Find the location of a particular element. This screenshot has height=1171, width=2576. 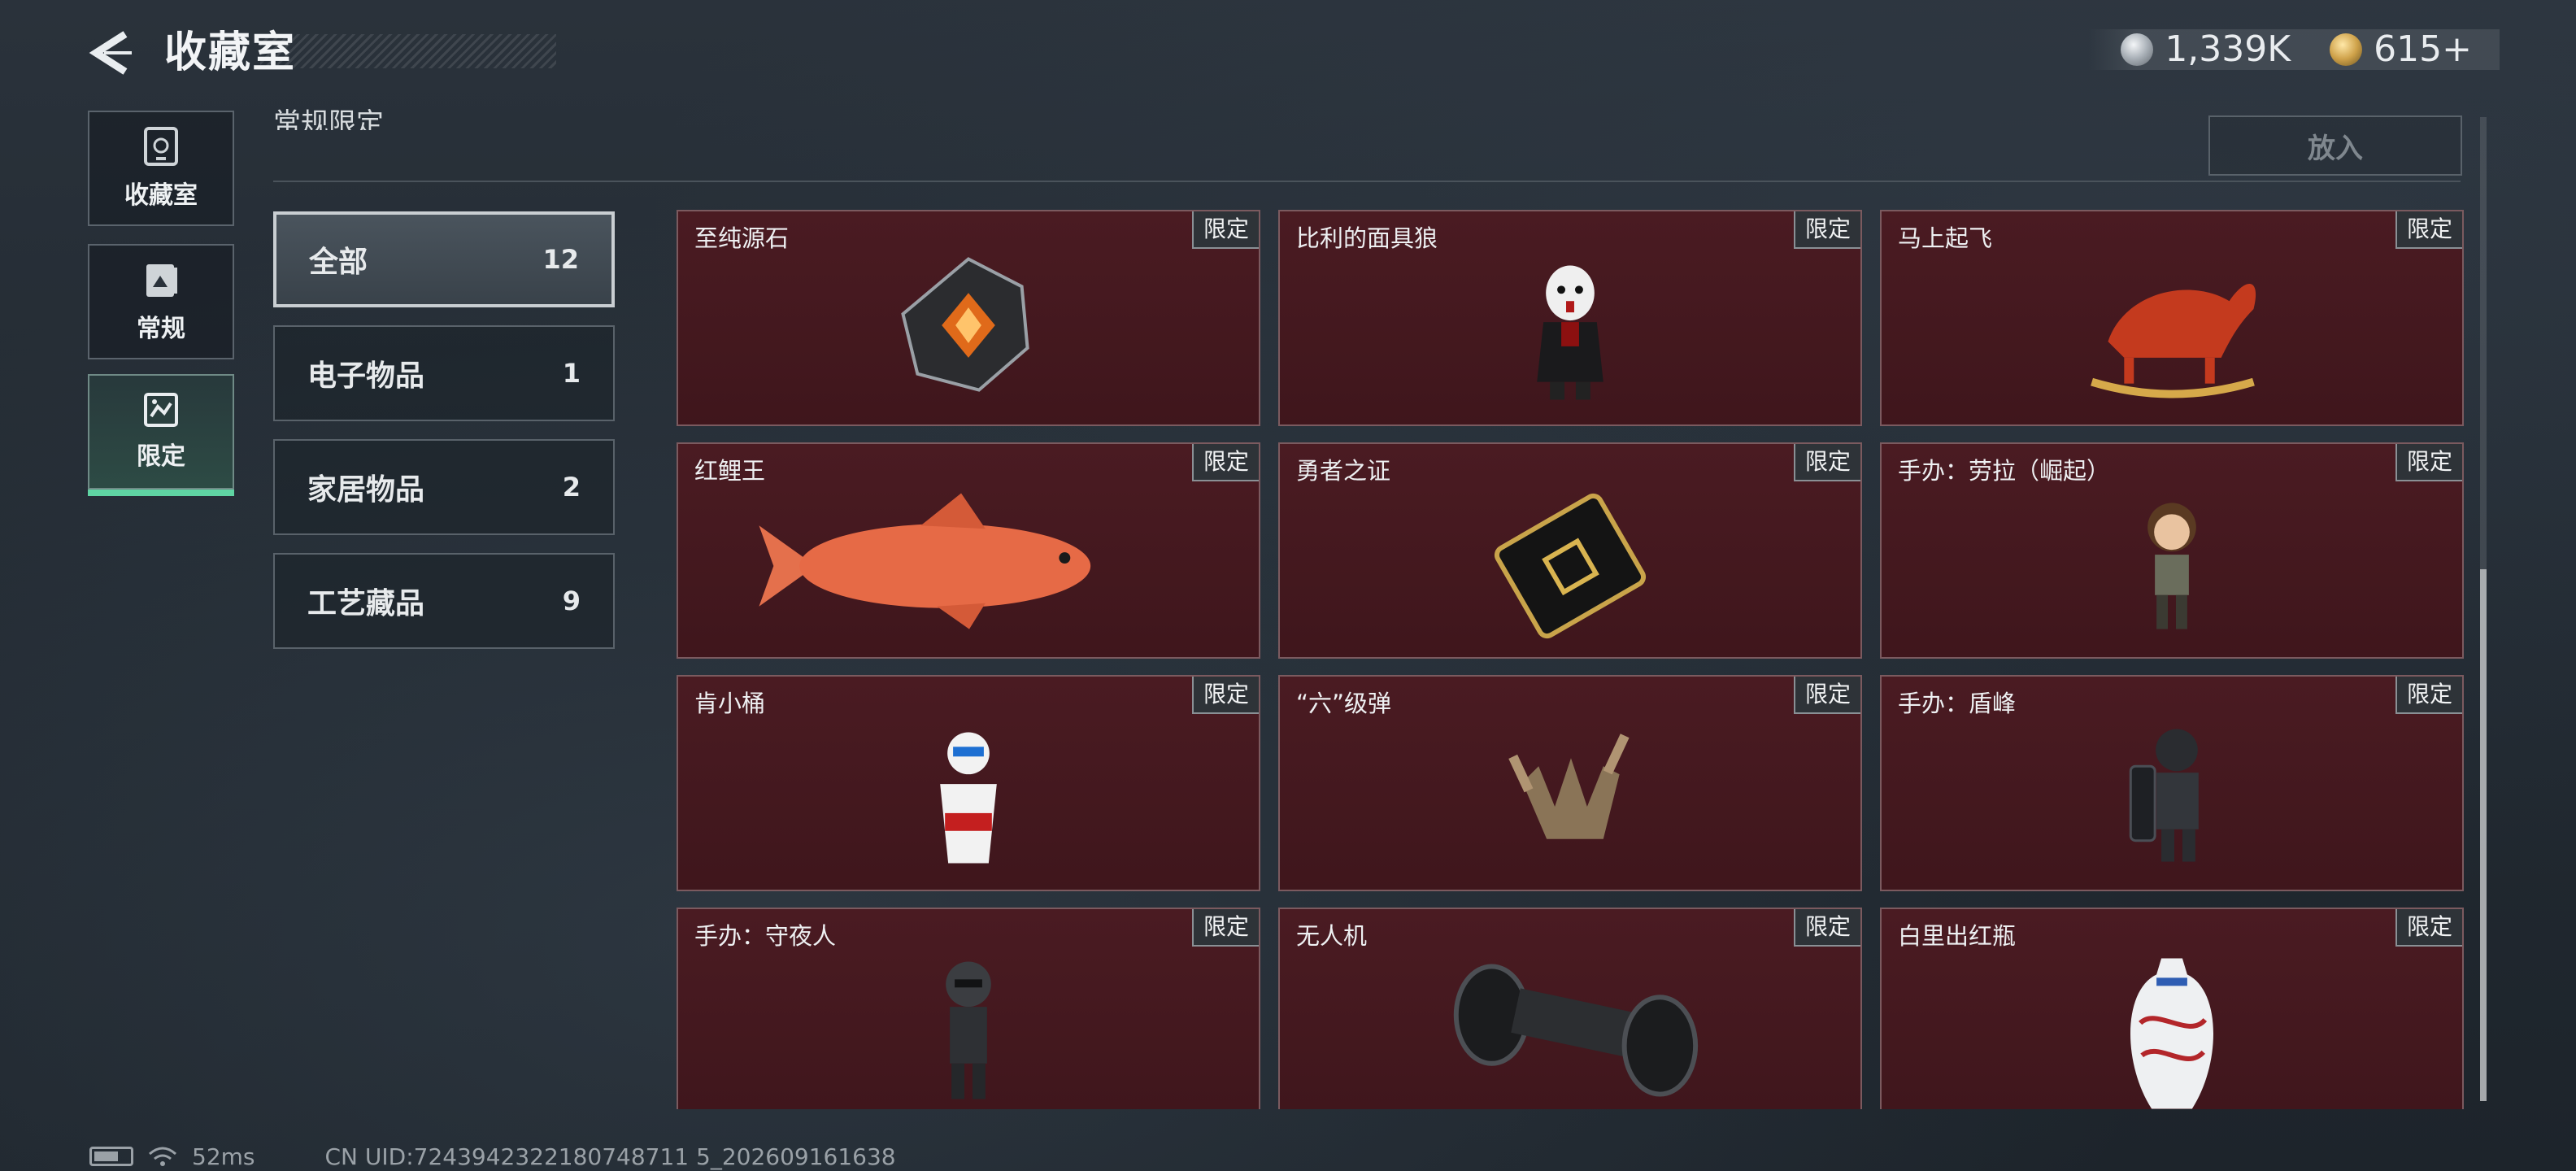

ping-value: 52ms is located at coordinates (224, 1156).